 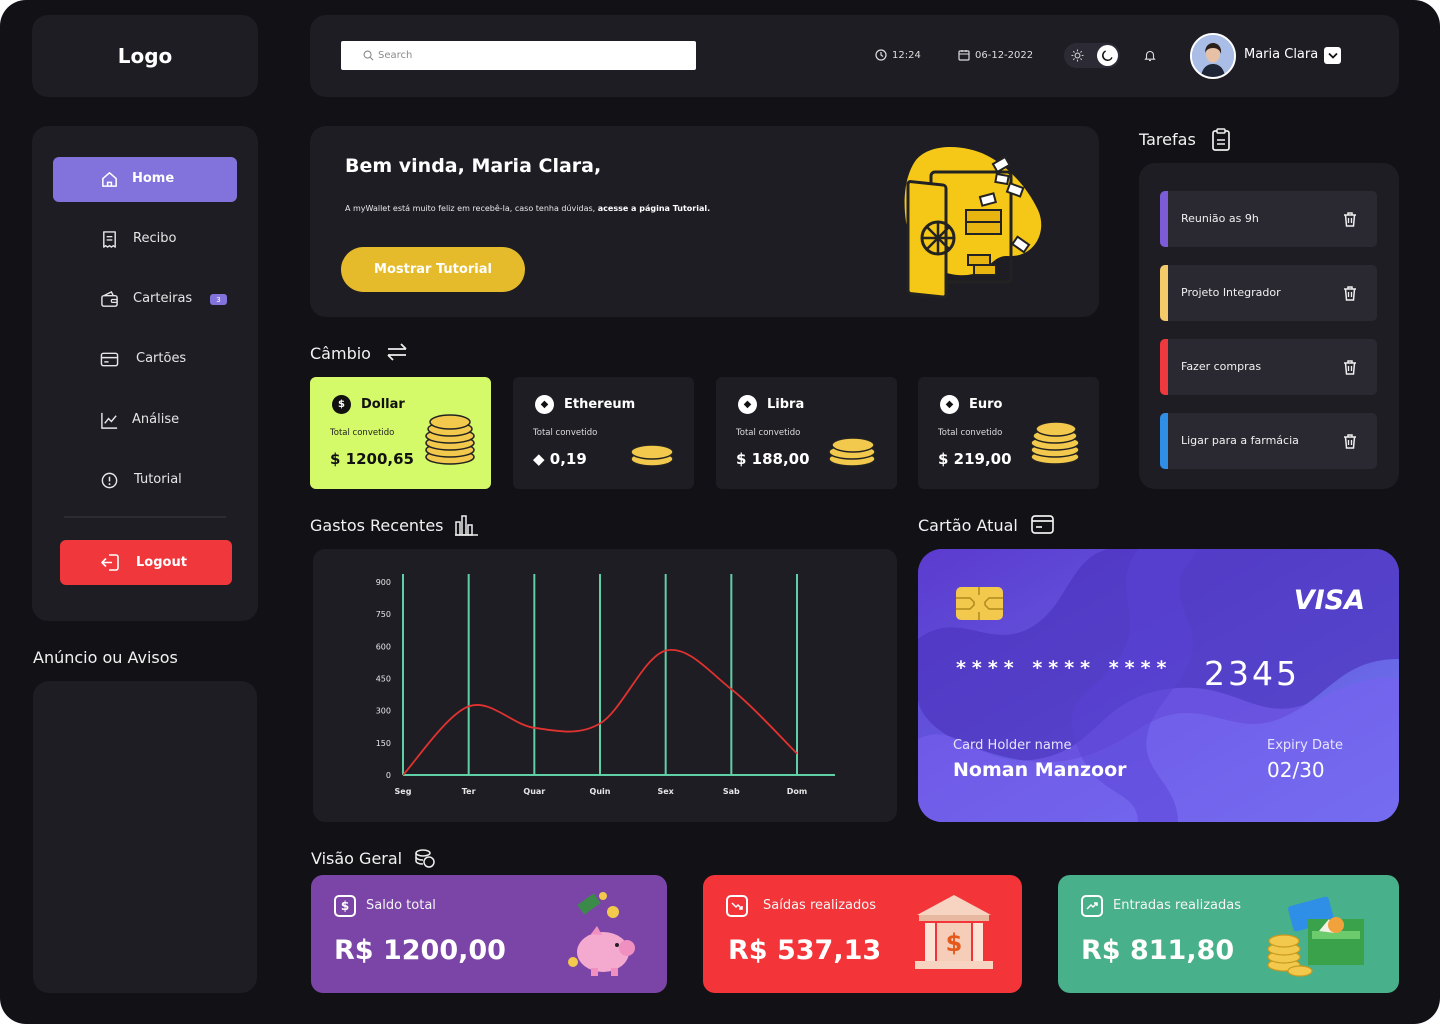 I want to click on sidebar-item-cartoes: Cartões, so click(x=145, y=359).